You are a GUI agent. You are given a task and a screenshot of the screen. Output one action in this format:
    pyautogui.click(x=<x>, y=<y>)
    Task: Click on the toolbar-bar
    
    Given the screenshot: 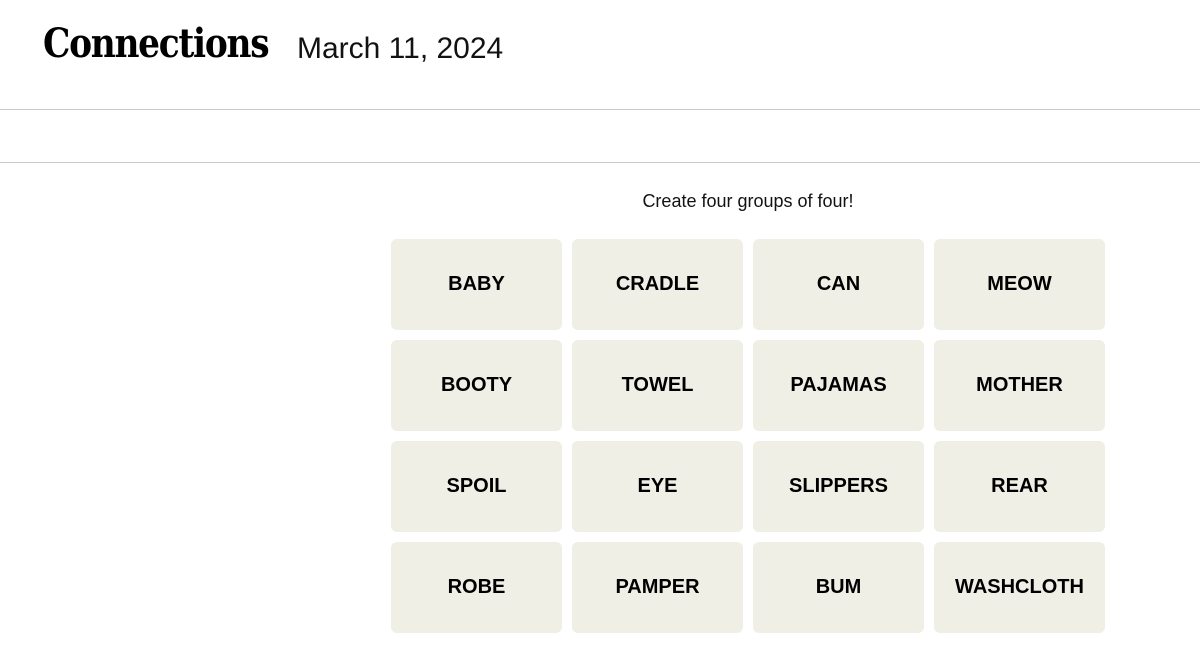 What is the action you would take?
    pyautogui.click(x=600, y=136)
    